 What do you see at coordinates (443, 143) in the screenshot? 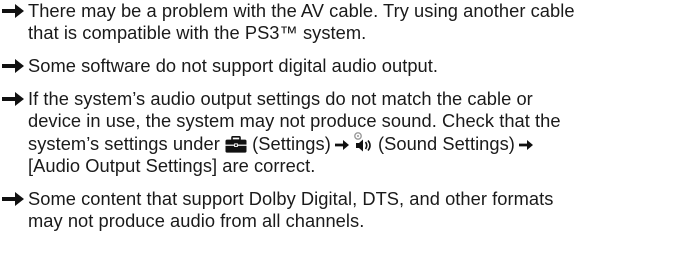
I see `sound-settings-label: (Sound Settings)` at bounding box center [443, 143].